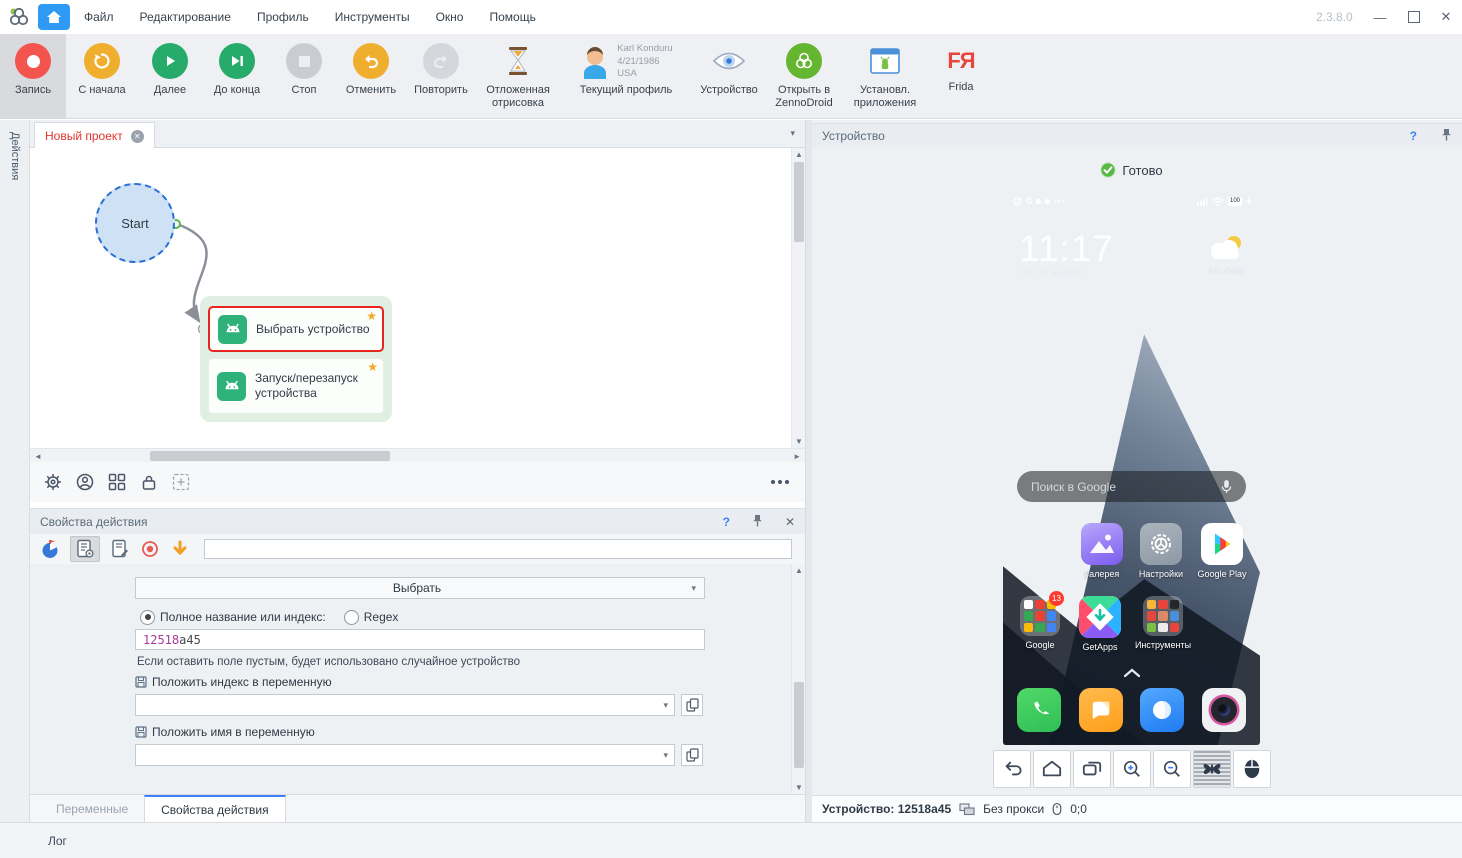 The width and height of the screenshot is (1462, 858). What do you see at coordinates (149, 482) in the screenshot?
I see `lock-icon` at bounding box center [149, 482].